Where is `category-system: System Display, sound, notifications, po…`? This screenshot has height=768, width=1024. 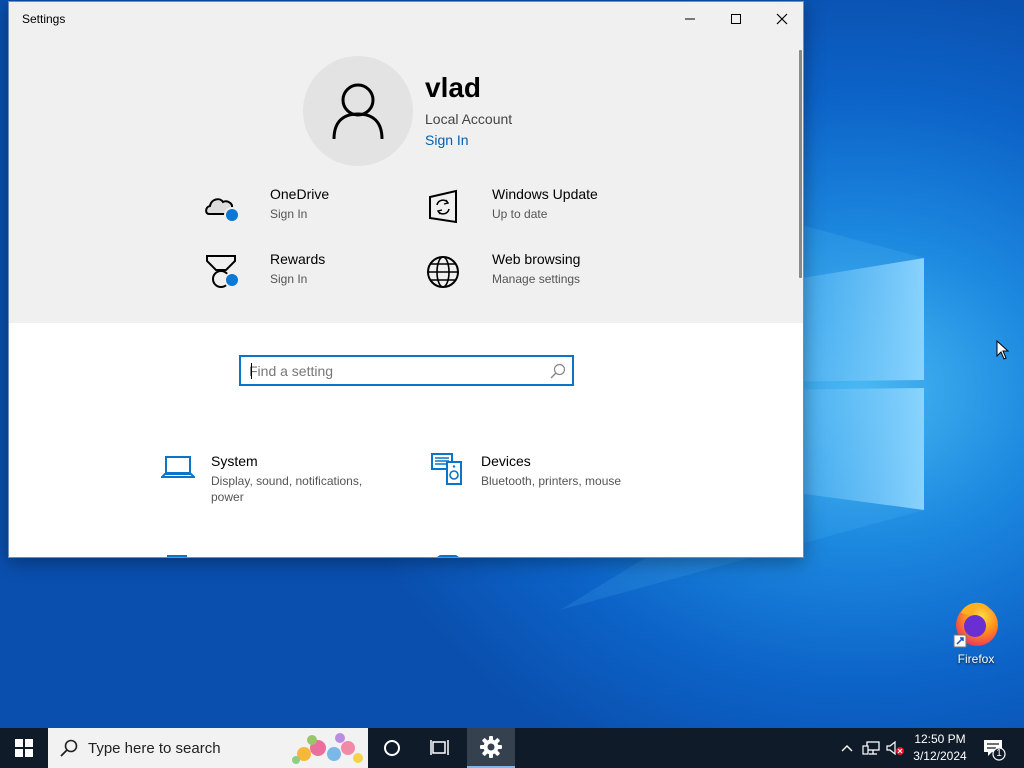 category-system: System Display, sound, notifications, po… is located at coordinates (281, 483).